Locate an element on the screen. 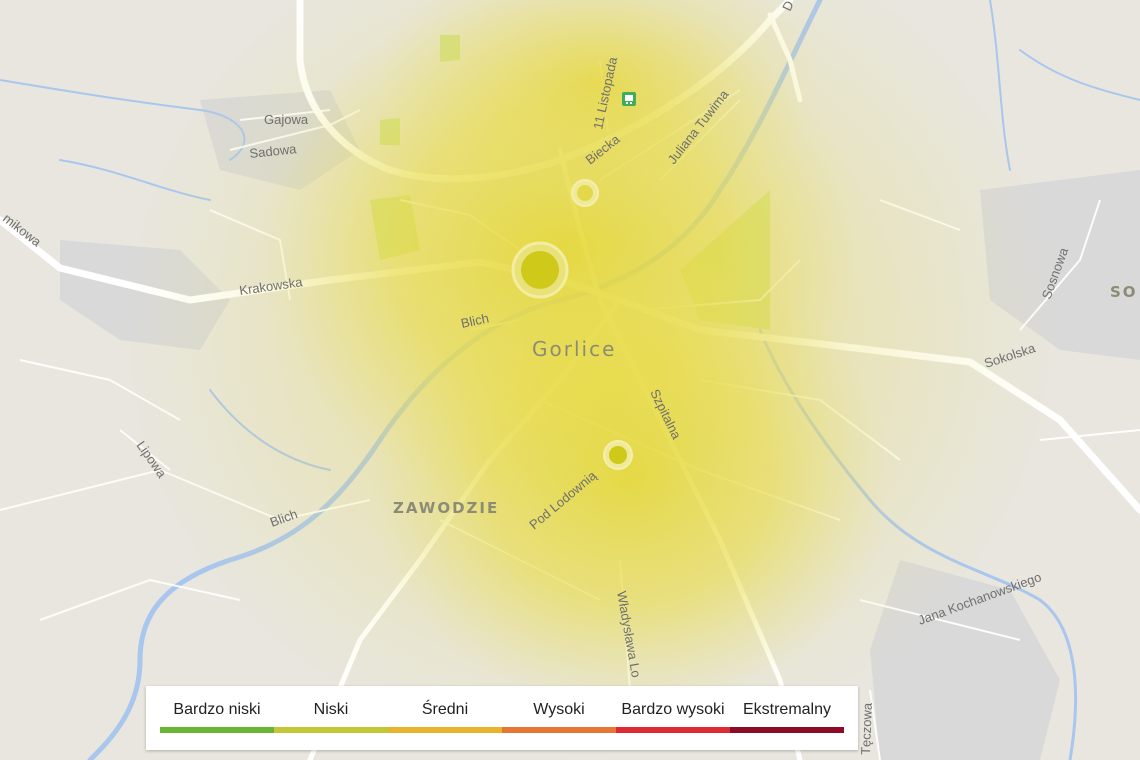  legend-label-niski: Niski is located at coordinates (331, 709).